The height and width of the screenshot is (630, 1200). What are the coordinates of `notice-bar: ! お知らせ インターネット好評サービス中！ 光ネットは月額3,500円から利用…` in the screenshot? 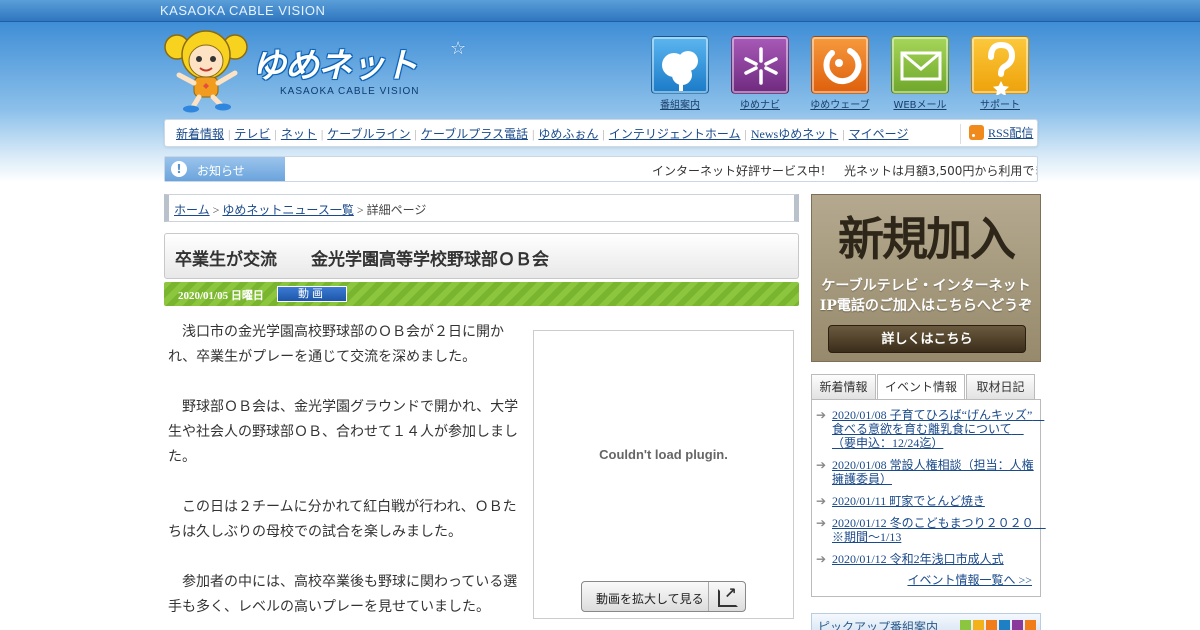 It's located at (601, 169).